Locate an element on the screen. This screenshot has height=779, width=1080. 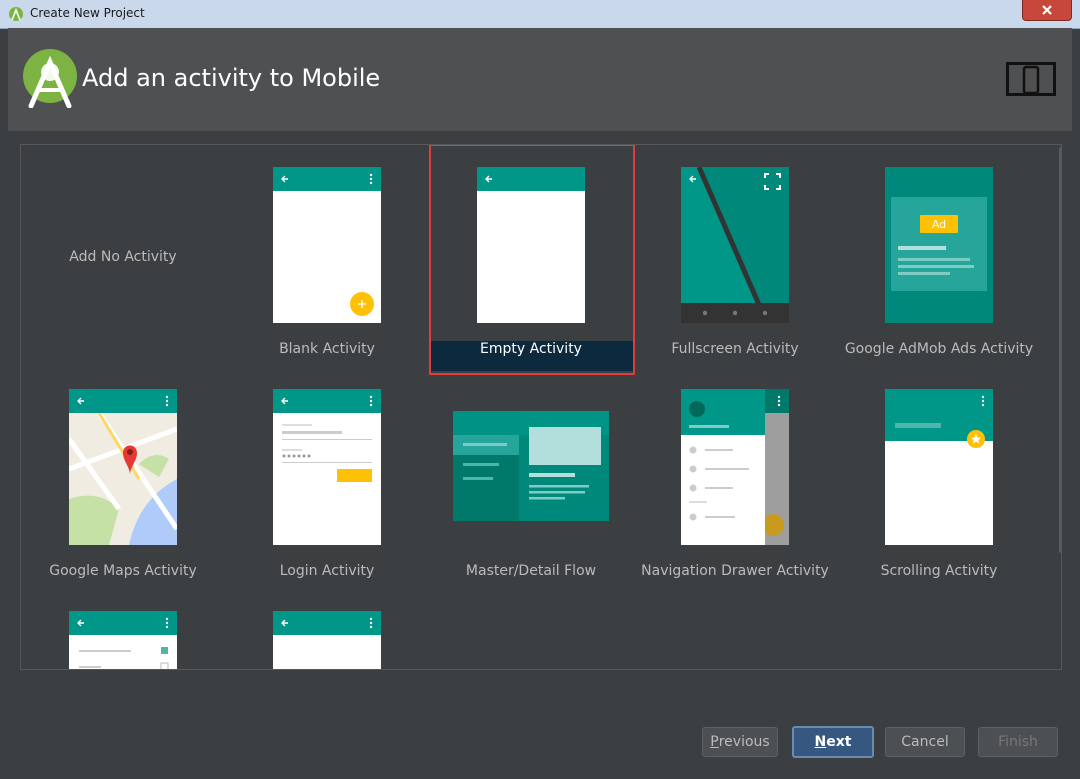
tile-add-no-activity: Add No Activity is located at coordinates (123, 255).